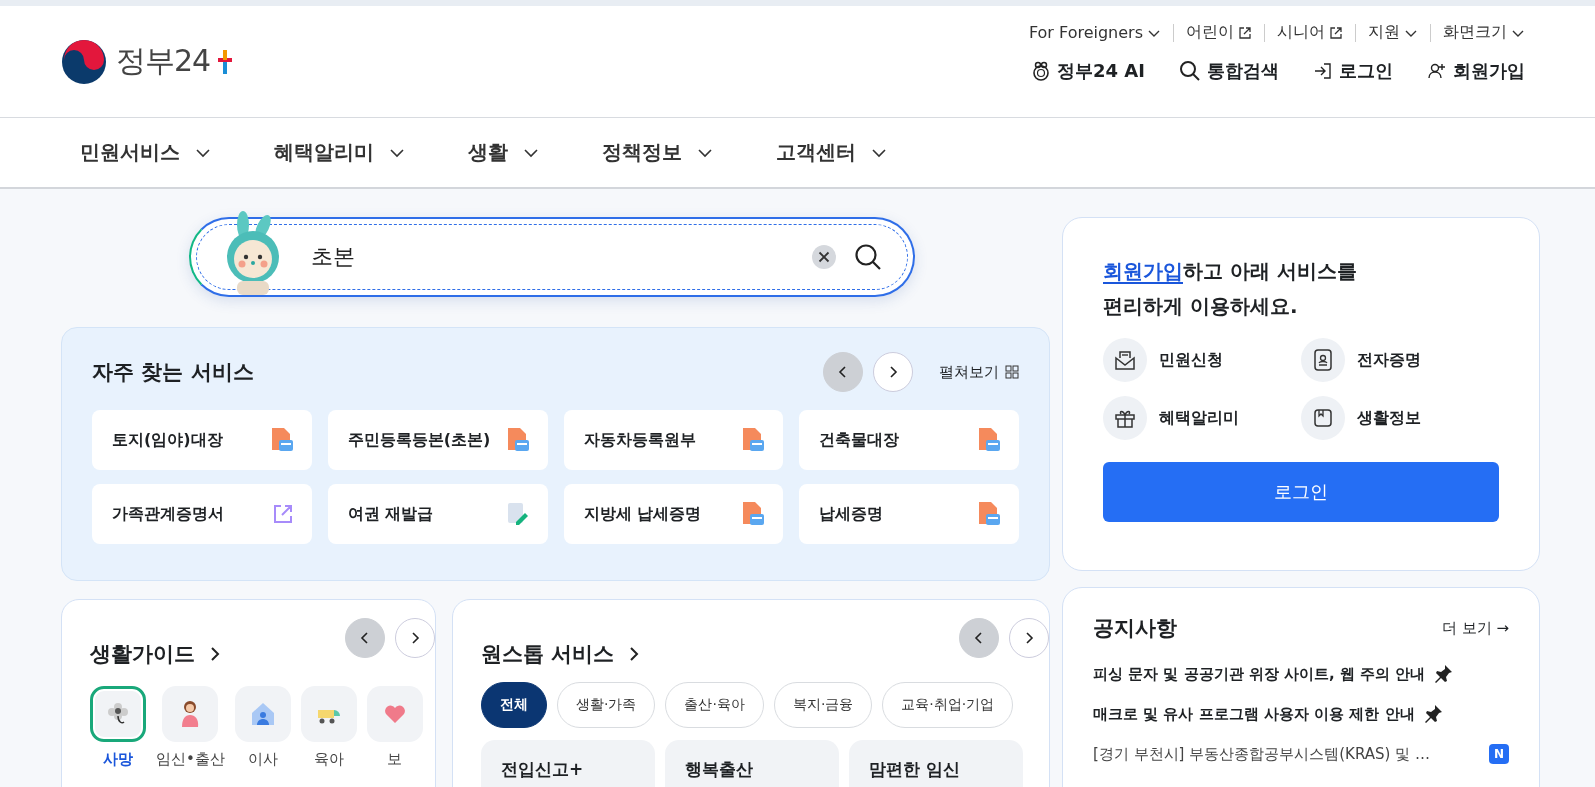 Image resolution: width=1595 pixels, height=787 pixels. What do you see at coordinates (1012, 372) in the screenshot?
I see `grid-icon` at bounding box center [1012, 372].